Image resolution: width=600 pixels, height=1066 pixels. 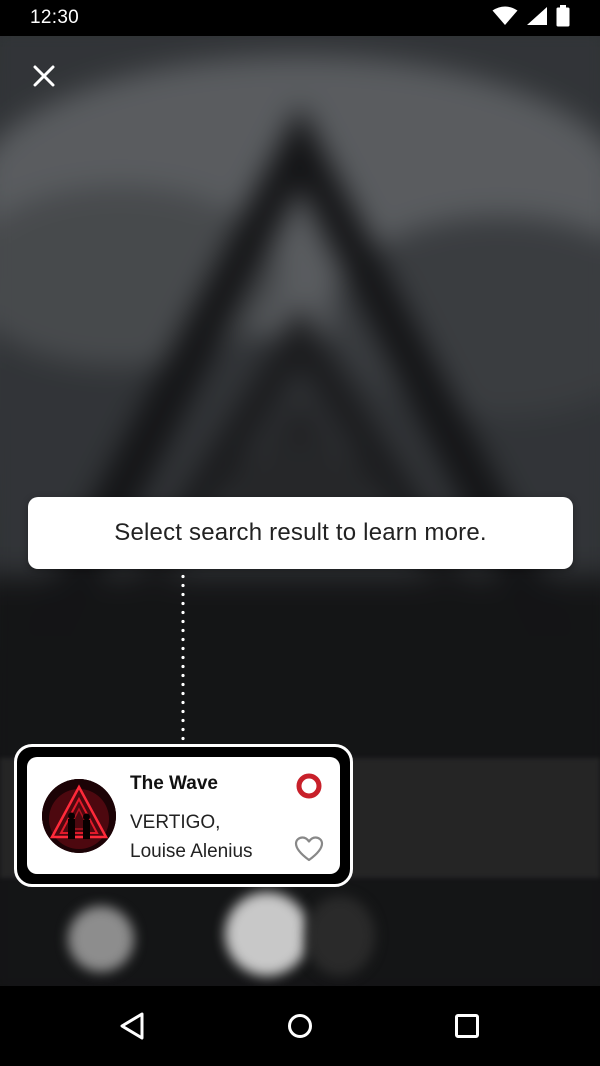 I want to click on record-icon, so click(x=309, y=786).